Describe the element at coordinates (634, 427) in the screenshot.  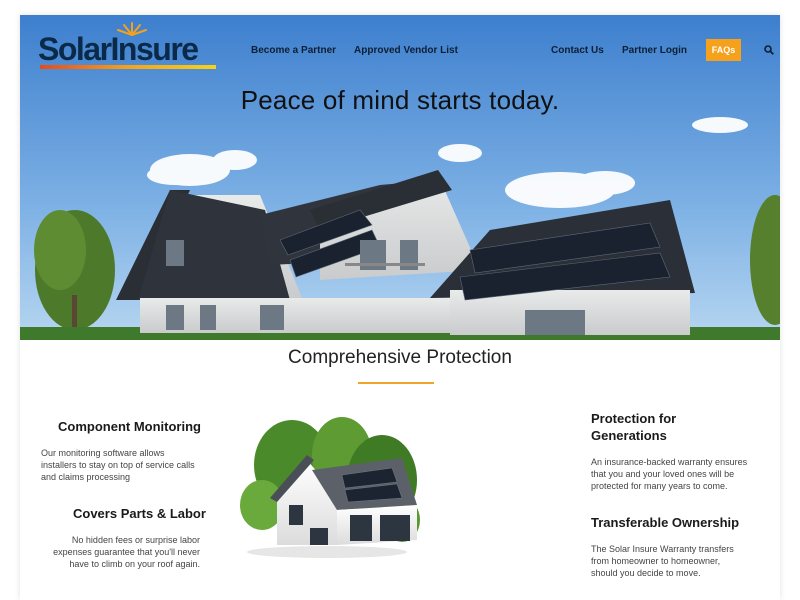
I see `feature-title-generations: Protection for Generations` at that location.